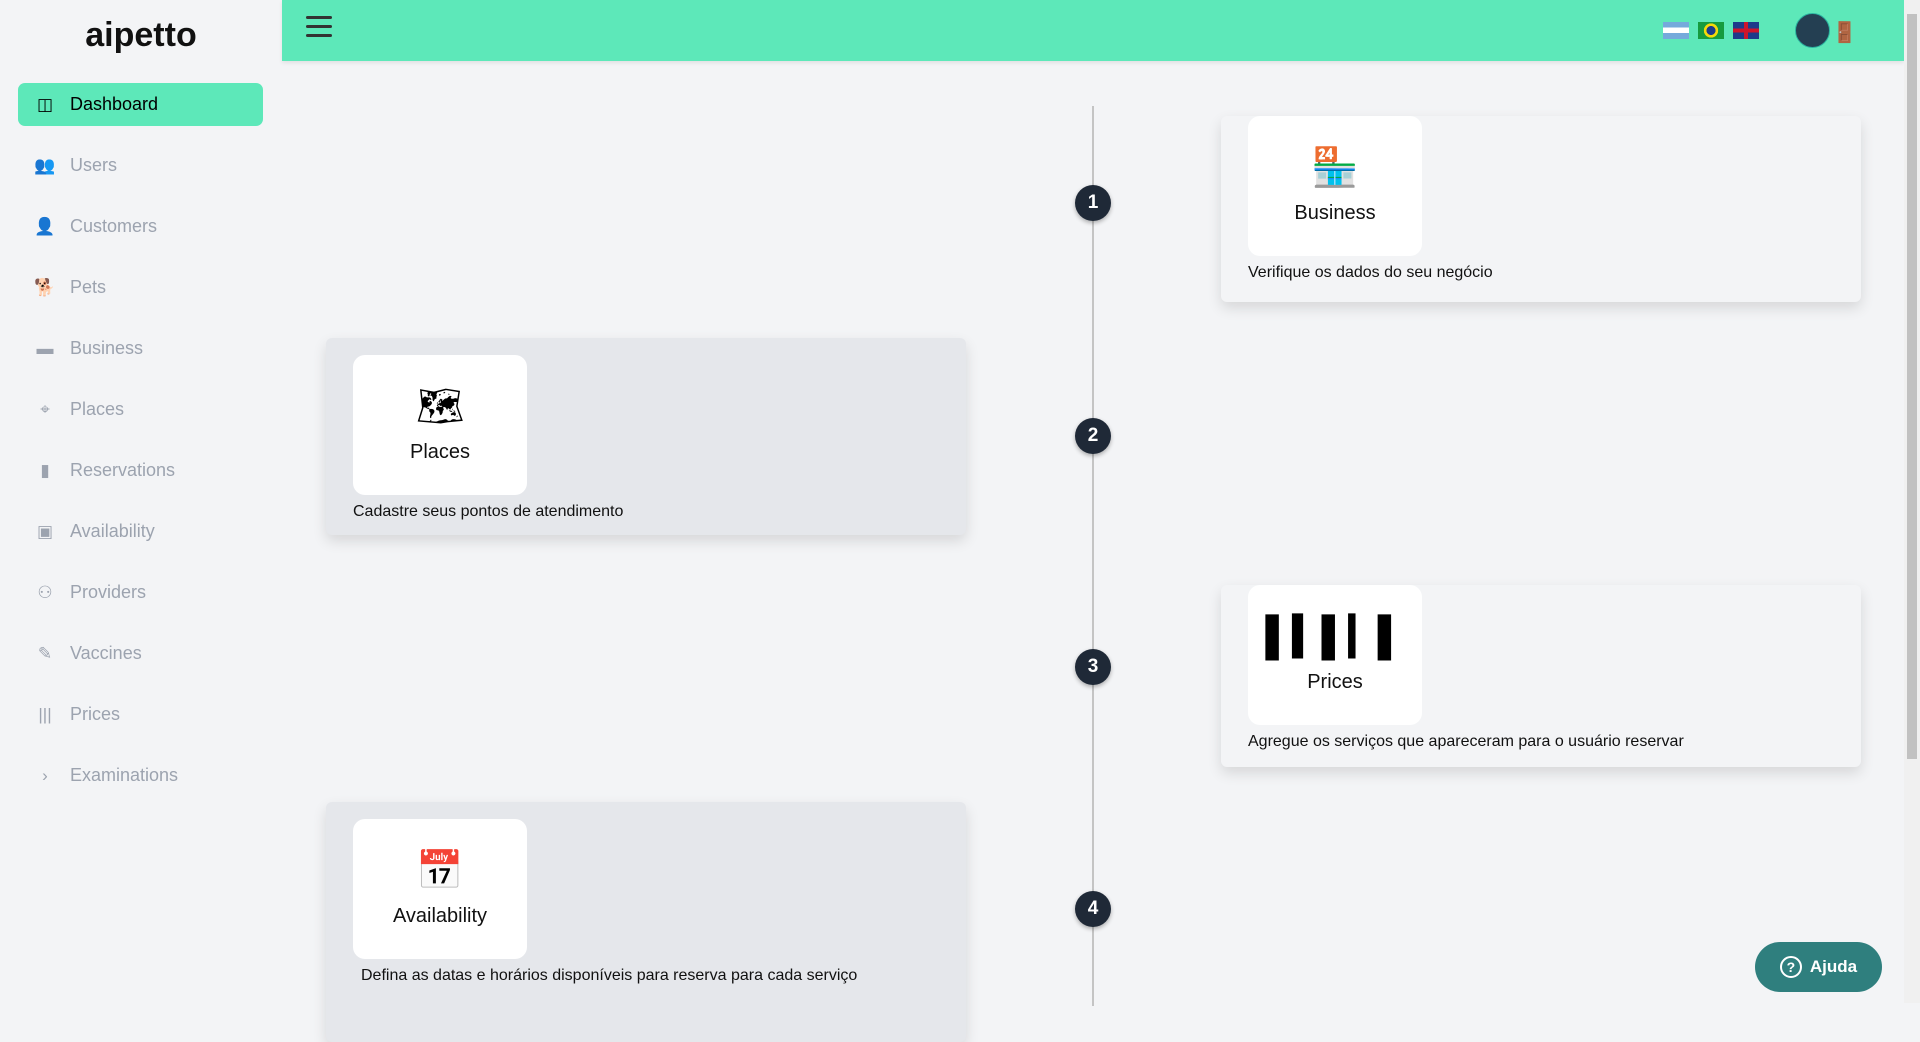 The width and height of the screenshot is (1920, 1042). I want to click on sidebar-item-dashboard: ◫ Dashboard, so click(140, 104).